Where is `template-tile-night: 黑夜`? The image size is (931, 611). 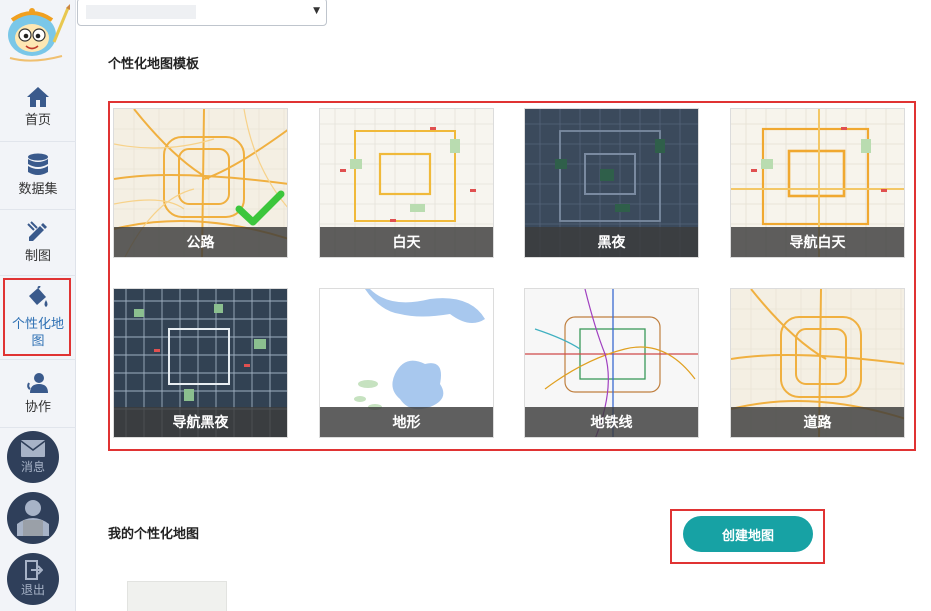
template-tile-night: 黑夜 is located at coordinates (611, 183).